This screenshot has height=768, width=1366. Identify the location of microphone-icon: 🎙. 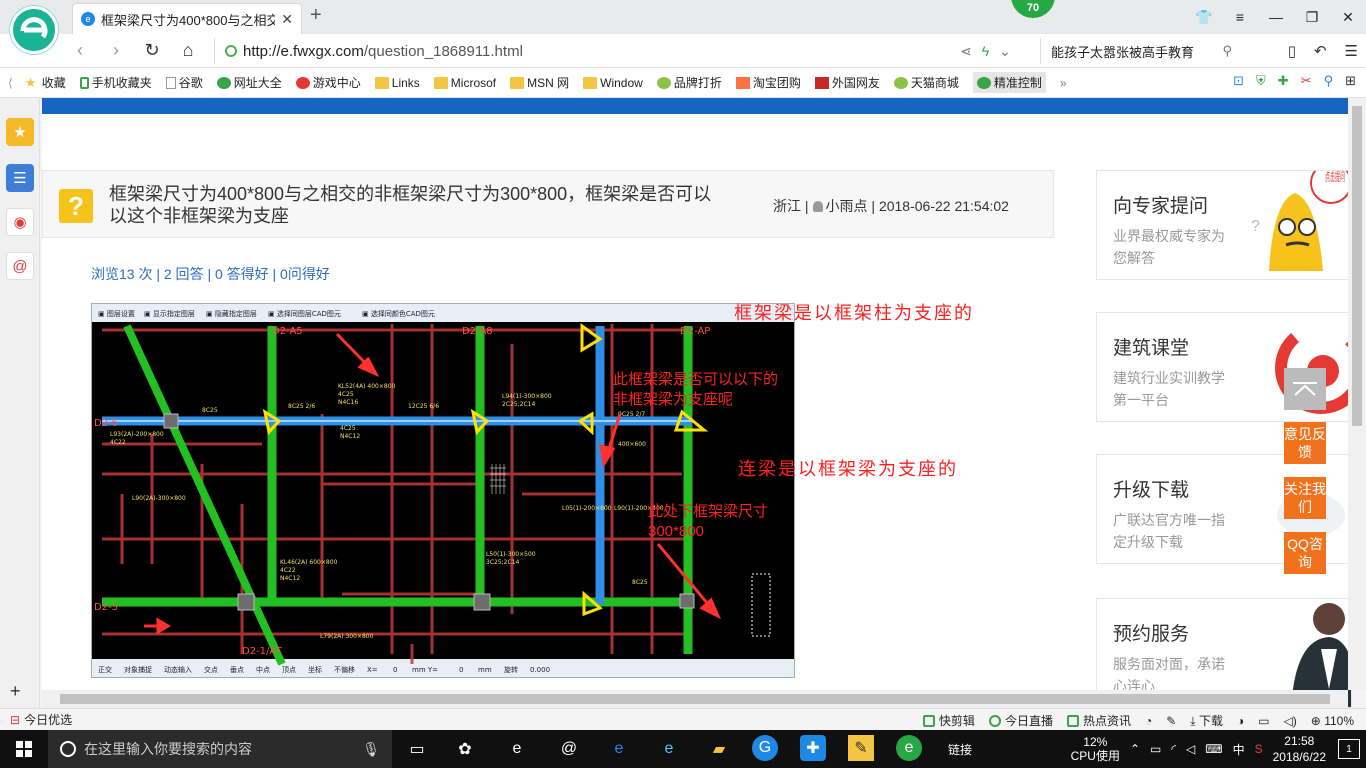
(371, 749).